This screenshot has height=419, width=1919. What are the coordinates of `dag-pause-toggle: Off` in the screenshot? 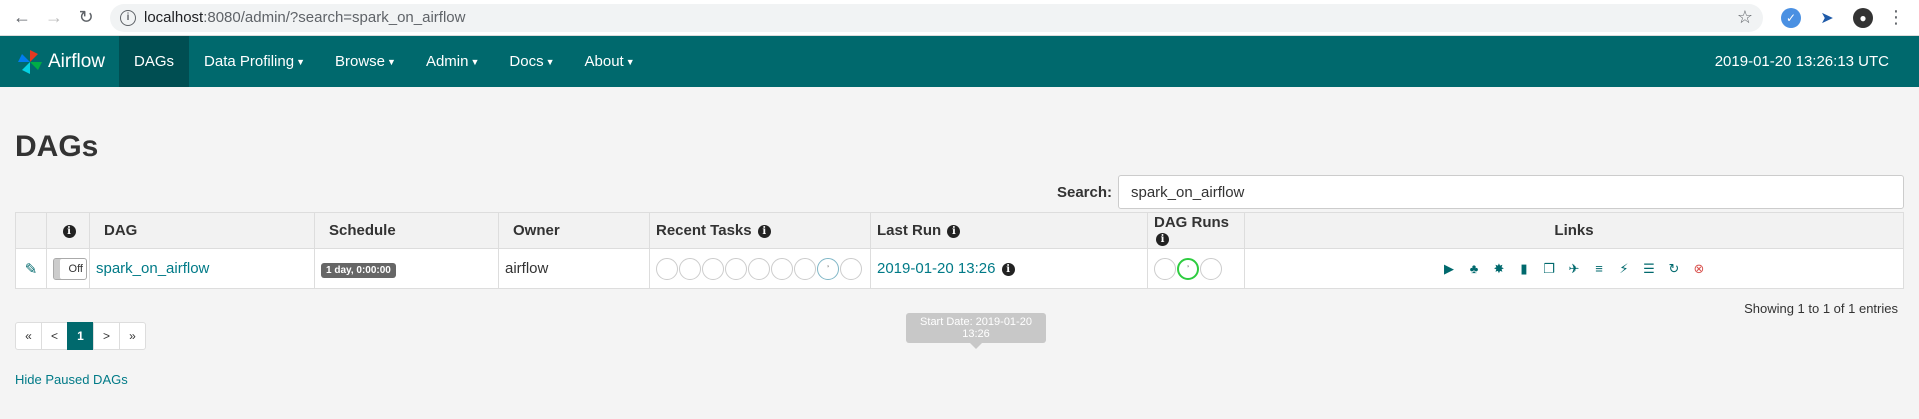 It's located at (70, 268).